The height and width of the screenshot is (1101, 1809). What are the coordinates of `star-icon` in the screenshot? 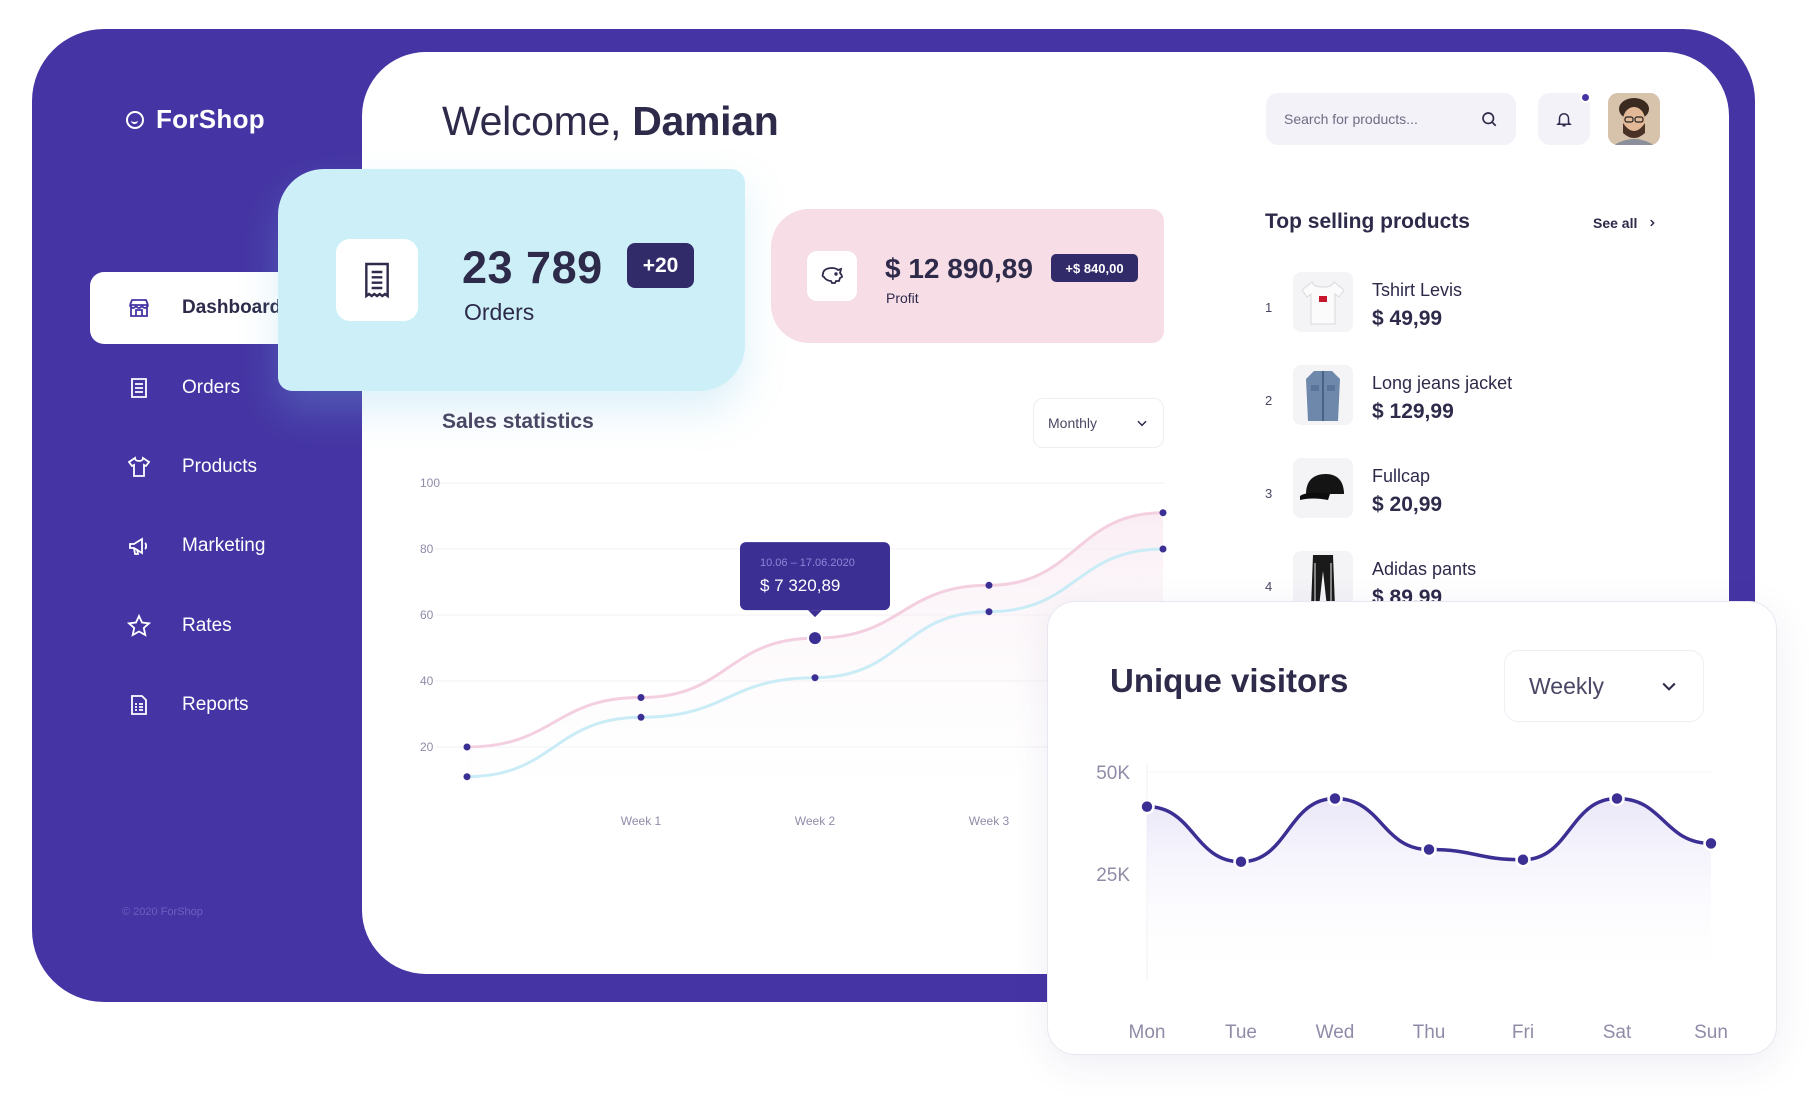 It's located at (139, 626).